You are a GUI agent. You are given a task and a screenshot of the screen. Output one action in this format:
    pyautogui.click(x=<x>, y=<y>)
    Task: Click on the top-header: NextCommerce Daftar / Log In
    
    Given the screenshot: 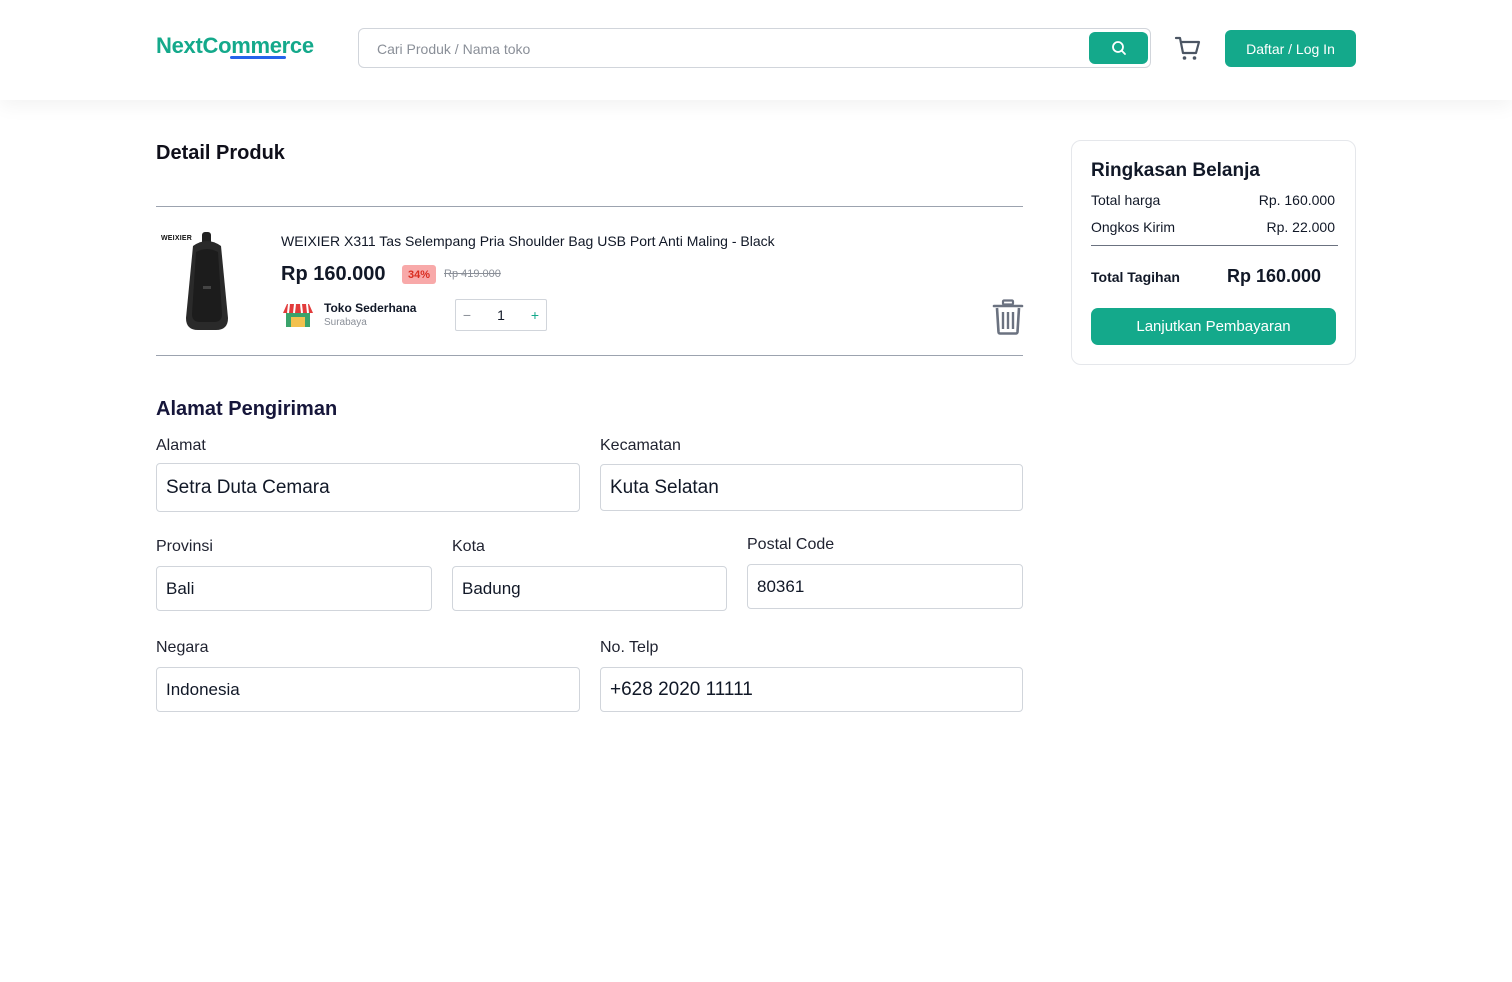 What is the action you would take?
    pyautogui.click(x=756, y=50)
    